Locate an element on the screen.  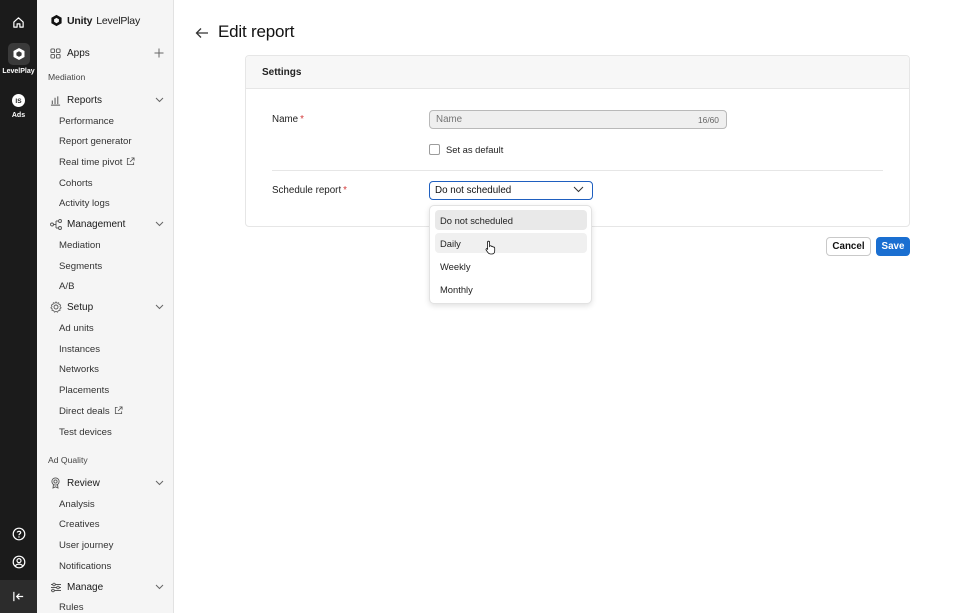
schedule-field-label: Schedule report * is located at coordinates (309, 190).